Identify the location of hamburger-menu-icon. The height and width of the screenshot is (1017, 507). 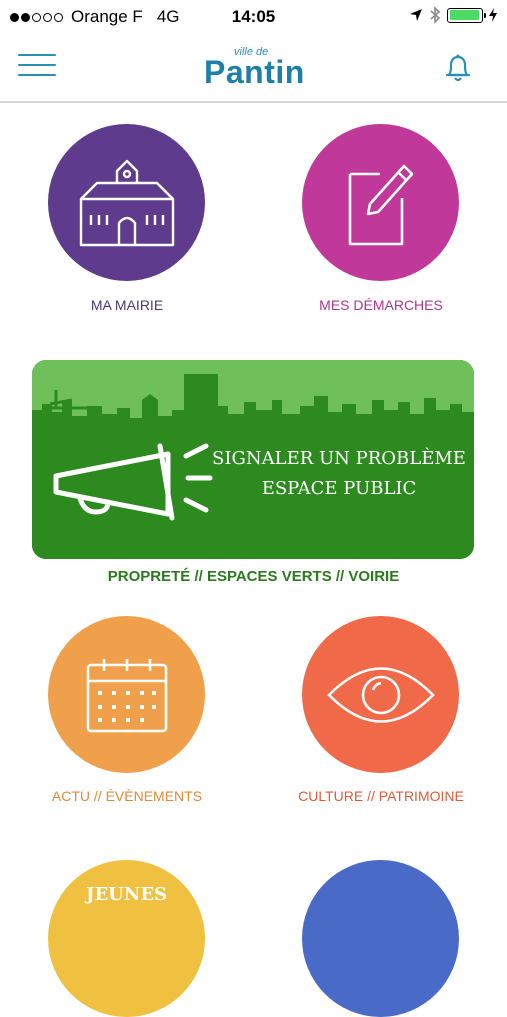
(37, 66).